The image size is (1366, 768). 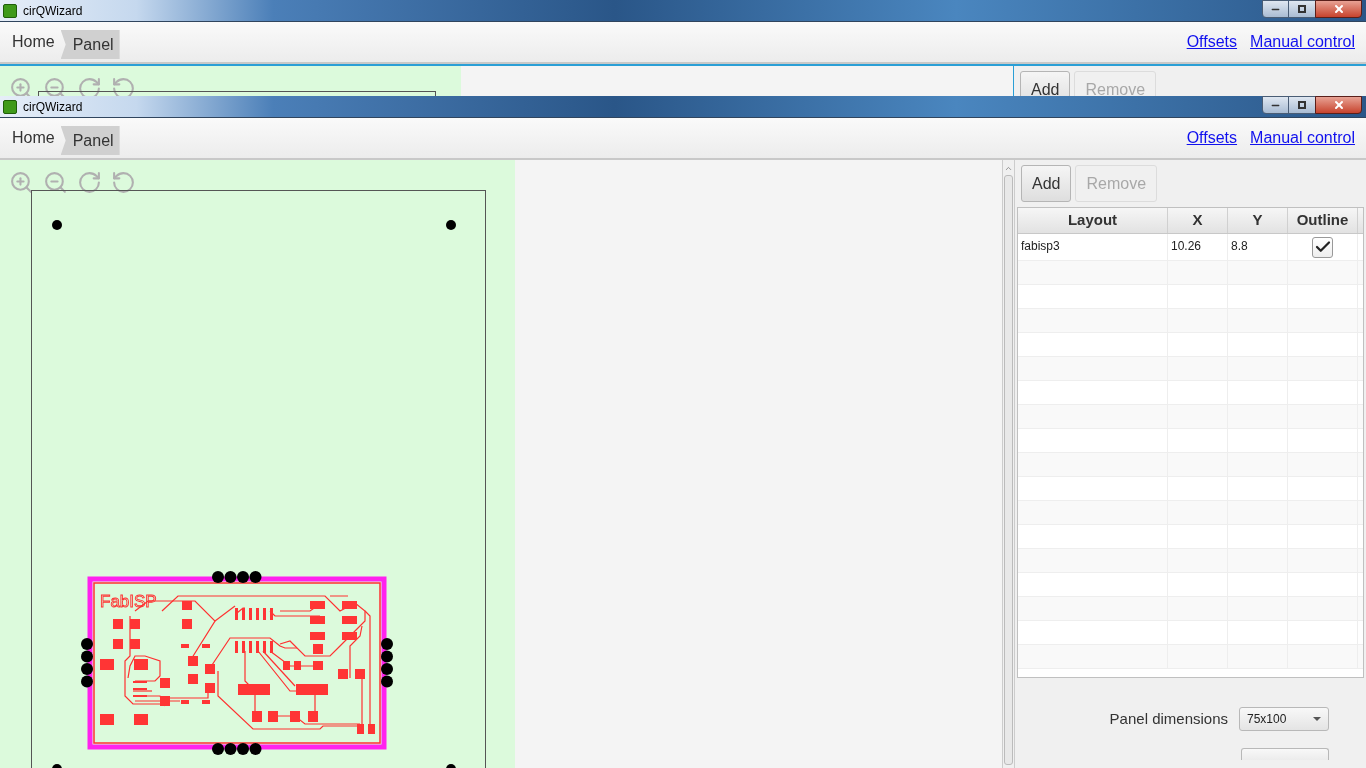 What do you see at coordinates (1093, 247) in the screenshot?
I see `table-cell: fabisp3` at bounding box center [1093, 247].